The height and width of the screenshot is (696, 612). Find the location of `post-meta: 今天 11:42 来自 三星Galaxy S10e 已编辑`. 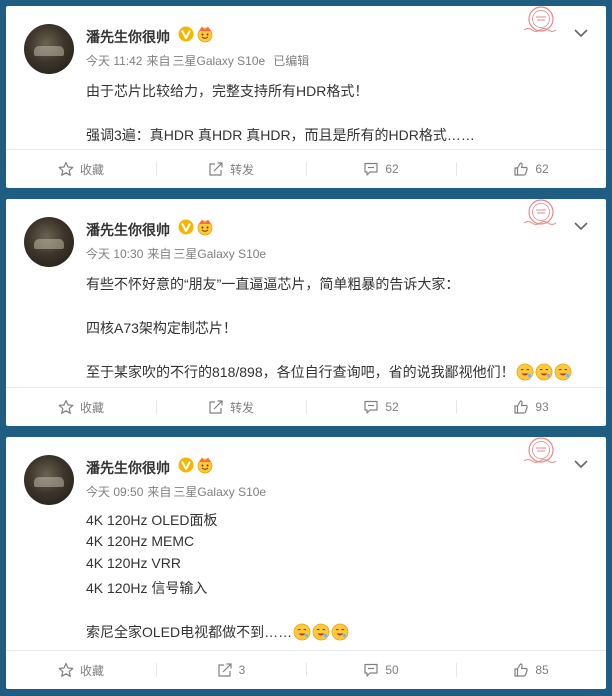

post-meta: 今天 11:42 来自 三星Galaxy S10e 已编辑 is located at coordinates (199, 60).